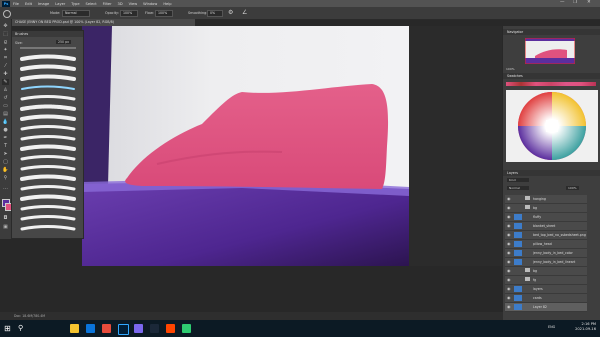  Describe the element at coordinates (7, 328) in the screenshot. I see `windows-start-icon: ⊞` at that location.